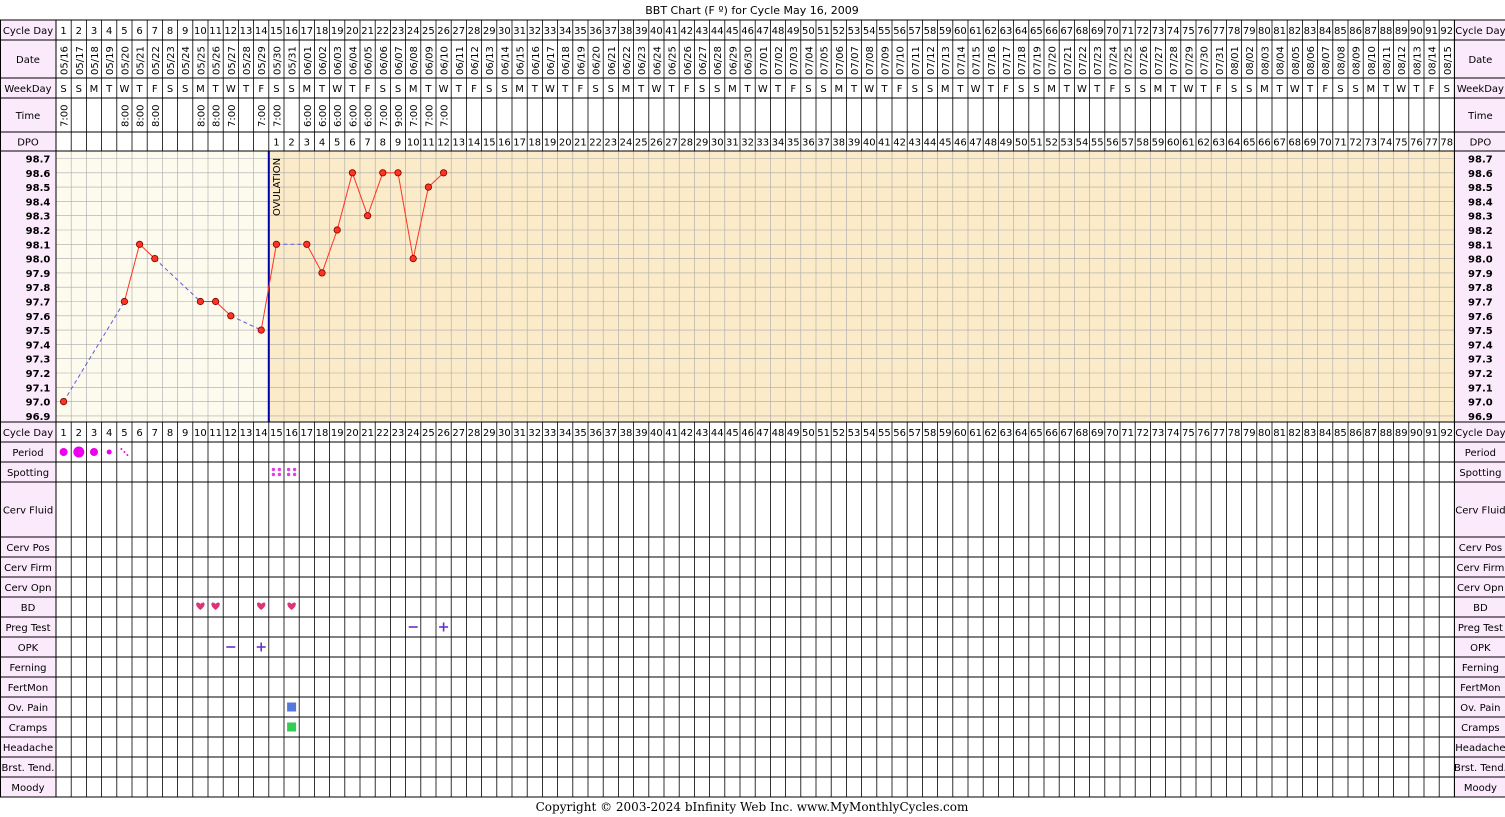 The width and height of the screenshot is (1505, 817). What do you see at coordinates (458, 31) in the screenshot?
I see `cycle-day-number: 27` at bounding box center [458, 31].